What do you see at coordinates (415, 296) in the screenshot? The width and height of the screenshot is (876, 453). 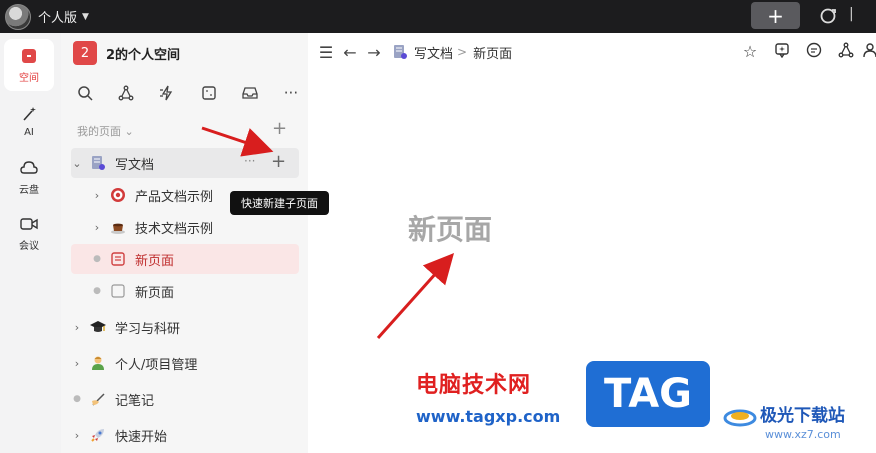 I see `arrow-to-page-title` at bounding box center [415, 296].